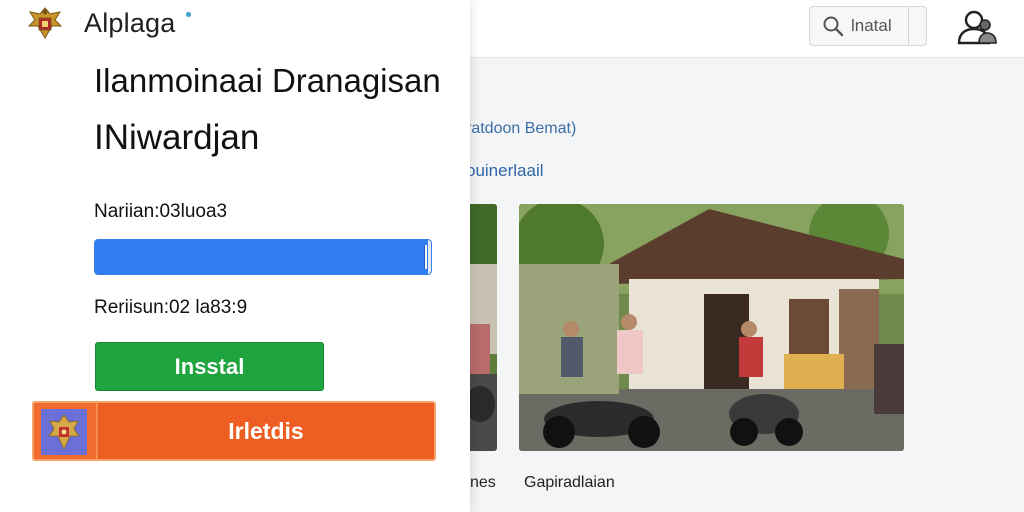 The image size is (1024, 512). What do you see at coordinates (171, 307) in the screenshot?
I see `date-label: Reriisun:02 la83:9` at bounding box center [171, 307].